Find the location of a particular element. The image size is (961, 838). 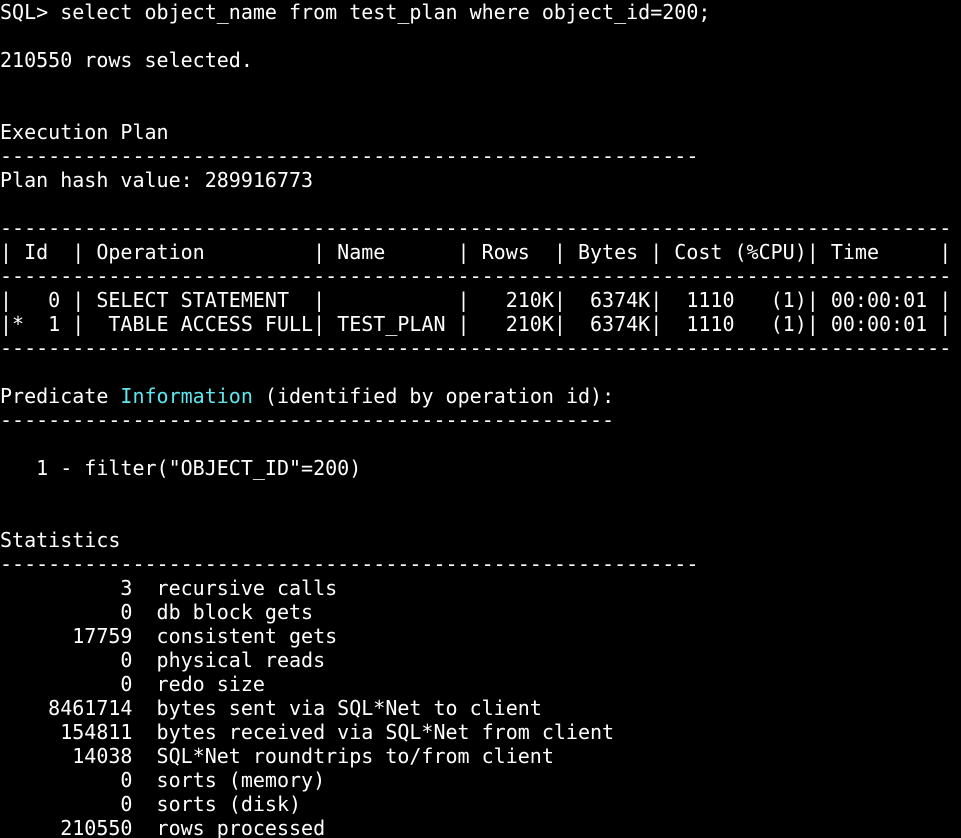

execution-plan-title: Execution Plan is located at coordinates (84, 132).